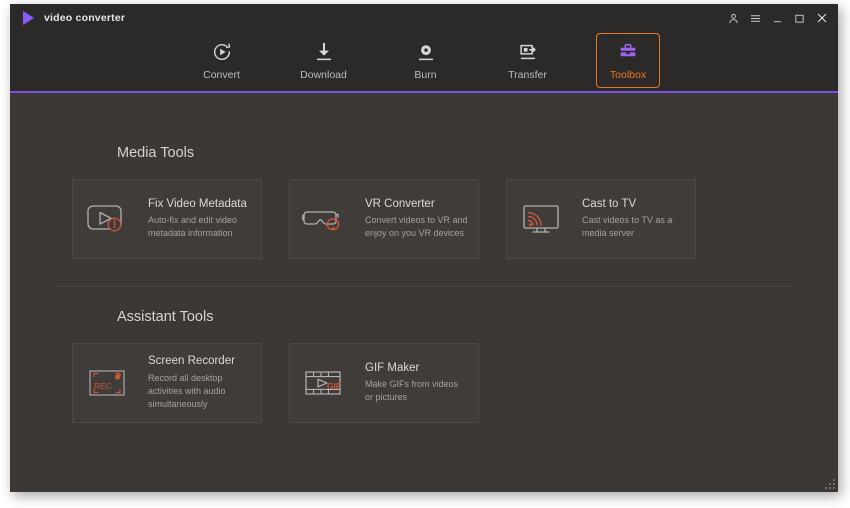 The image size is (850, 508). I want to click on tab-convert: Convert, so click(221, 60).